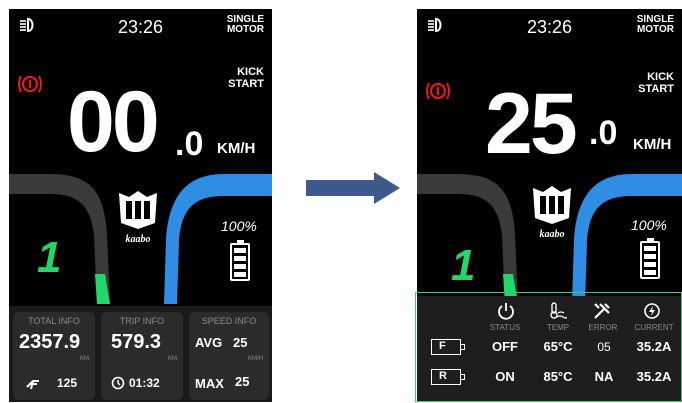 The width and height of the screenshot is (682, 403). Describe the element at coordinates (240, 342) in the screenshot. I see `avg-speed: 25` at that location.